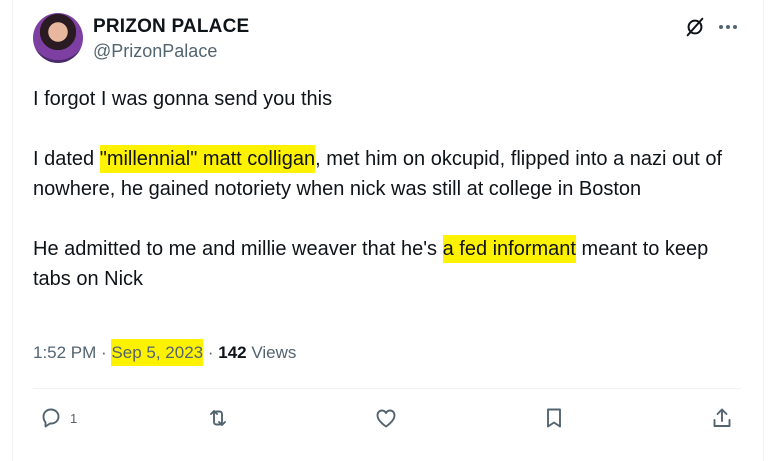 The image size is (776, 461). I want to click on highlighted-name: "millennial" matt colligan, so click(207, 159).